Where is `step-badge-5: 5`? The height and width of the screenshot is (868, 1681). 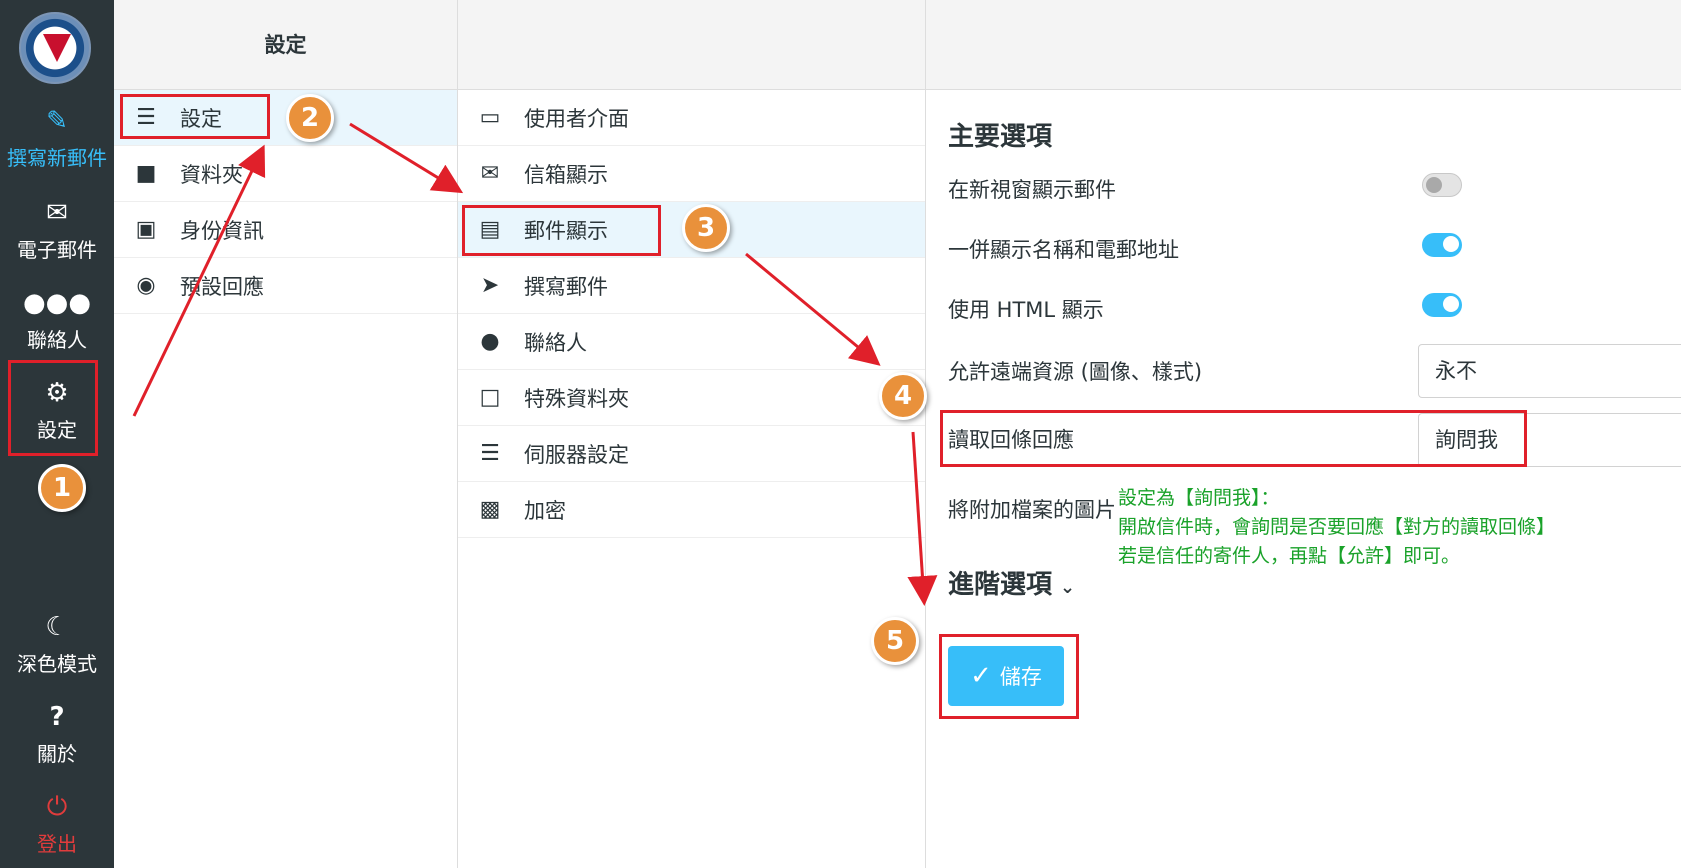 step-badge-5: 5 is located at coordinates (895, 641).